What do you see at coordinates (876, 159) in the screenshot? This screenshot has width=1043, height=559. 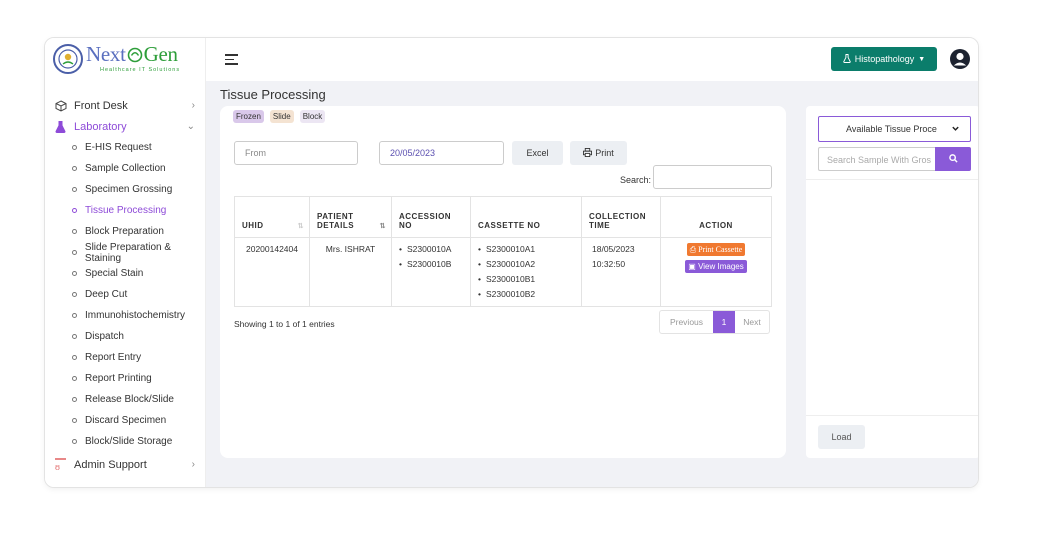 I see `sample-search-input: Search Sample With Gros` at bounding box center [876, 159].